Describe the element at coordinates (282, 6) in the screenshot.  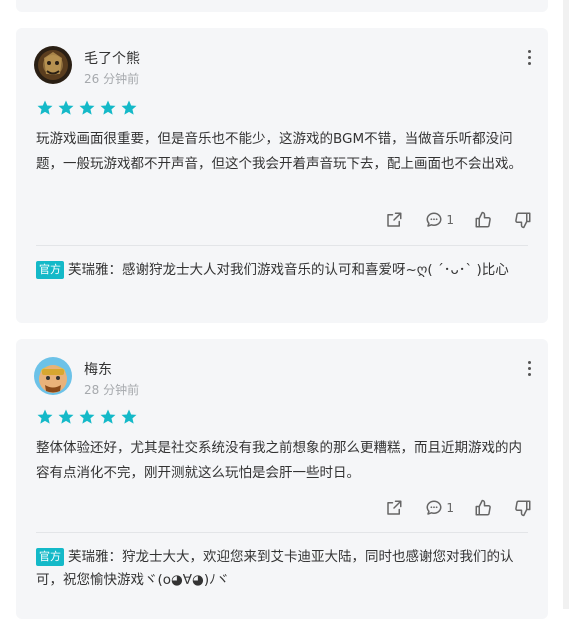
I see `previous-review-card` at that location.